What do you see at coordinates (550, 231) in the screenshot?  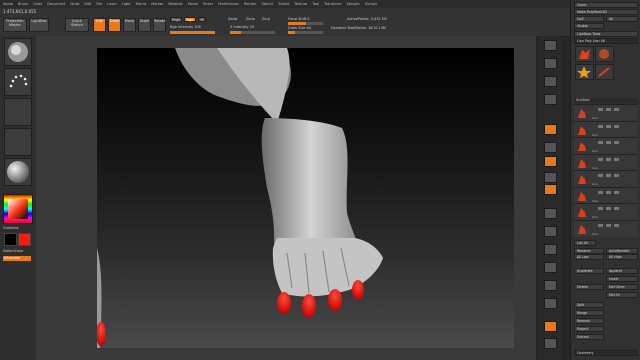 I see `scale-view-button` at bounding box center [550, 231].